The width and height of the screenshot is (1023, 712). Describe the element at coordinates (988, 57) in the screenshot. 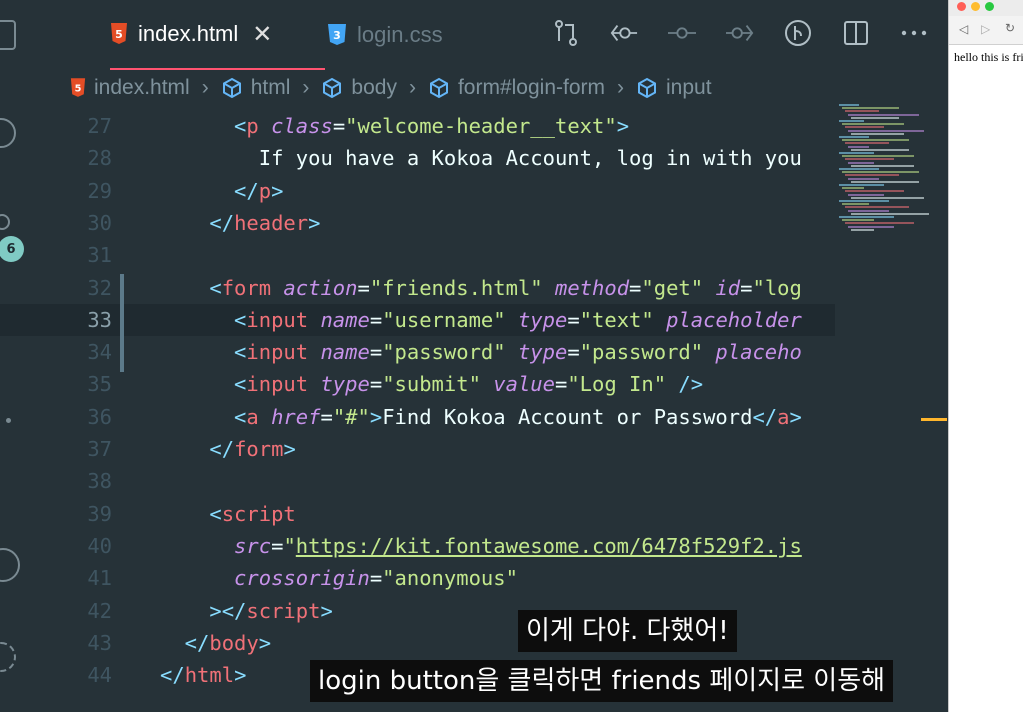

I see `preview-content: hello this is frie` at that location.